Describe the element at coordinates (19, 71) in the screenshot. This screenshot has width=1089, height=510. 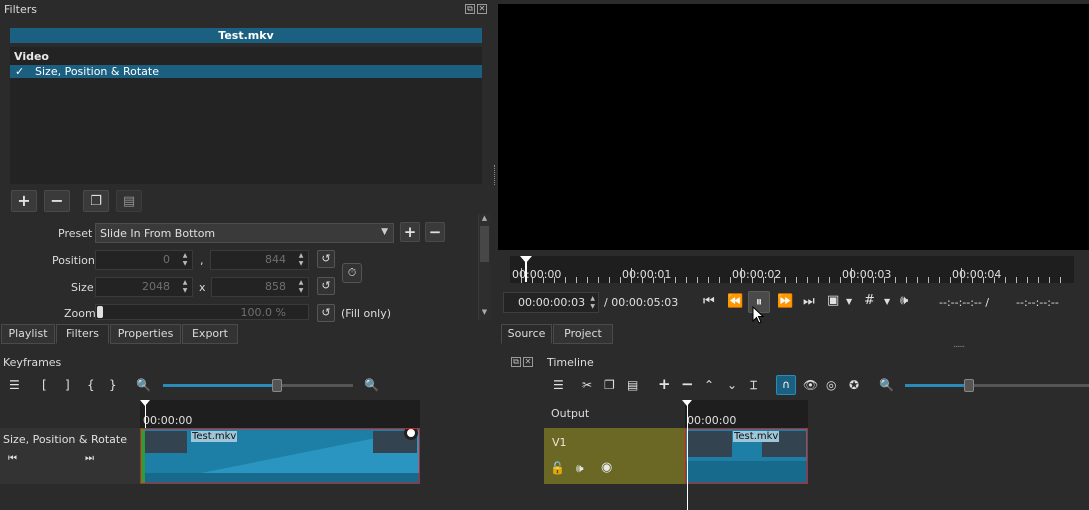
I see `check-icon: ✓` at that location.